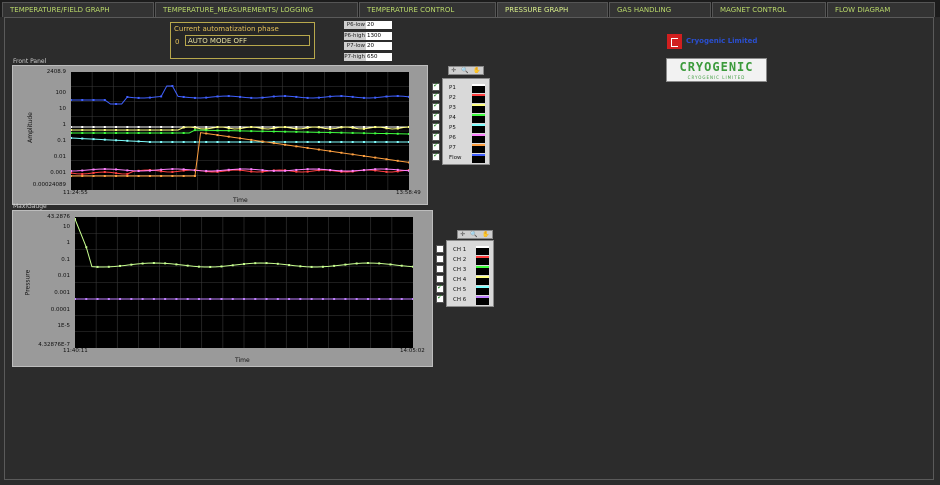  I want to click on p7-low-input, so click(379, 46).